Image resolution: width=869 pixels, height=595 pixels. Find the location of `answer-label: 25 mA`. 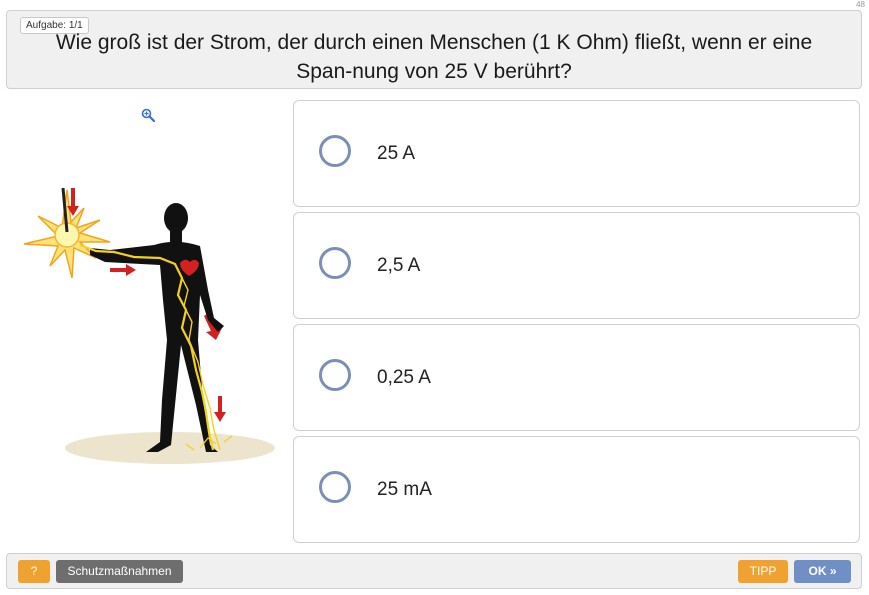

answer-label: 25 mA is located at coordinates (404, 489).